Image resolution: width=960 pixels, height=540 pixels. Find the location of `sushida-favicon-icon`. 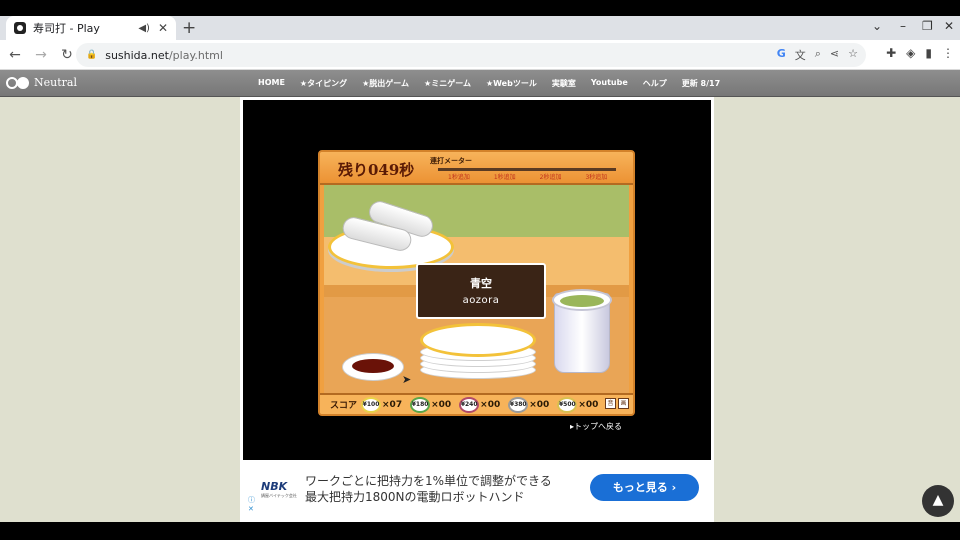

sushida-favicon-icon is located at coordinates (20, 28).